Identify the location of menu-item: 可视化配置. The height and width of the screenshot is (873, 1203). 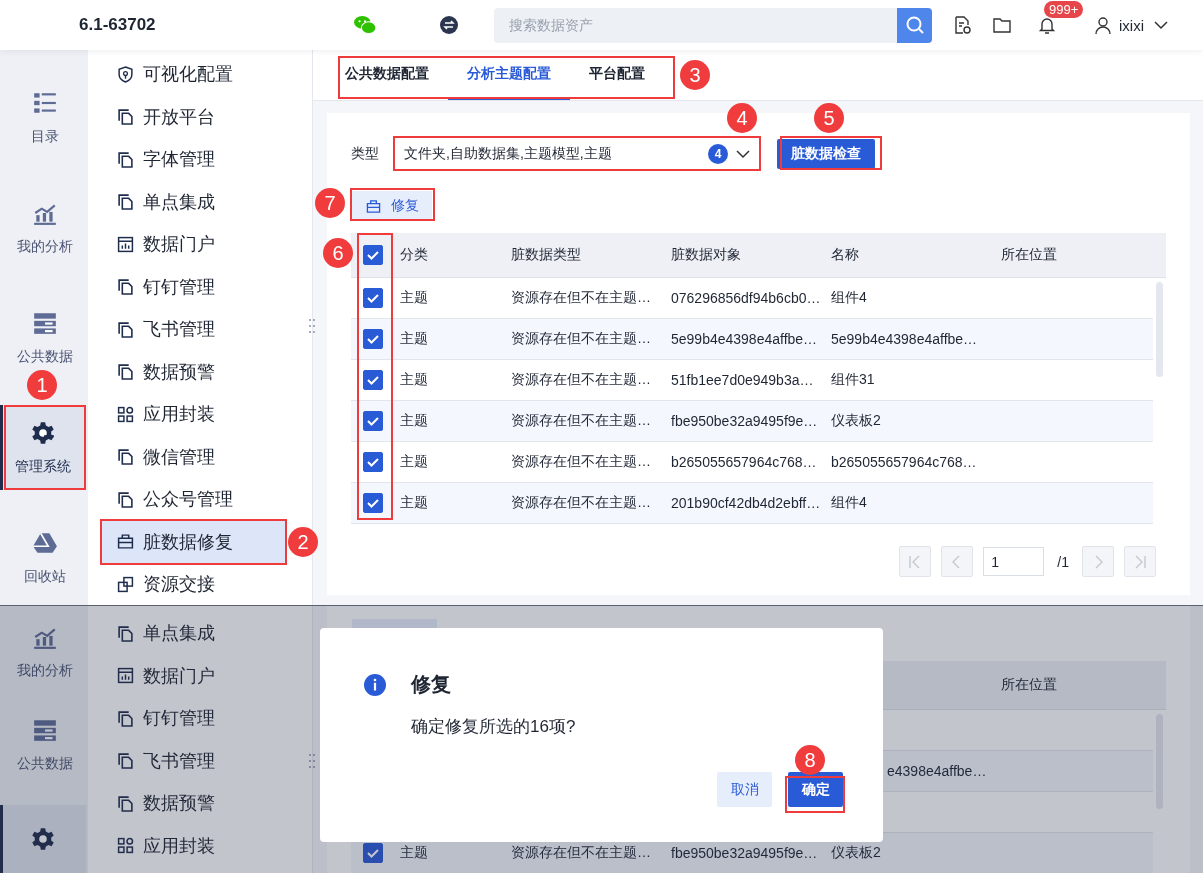
(193, 74).